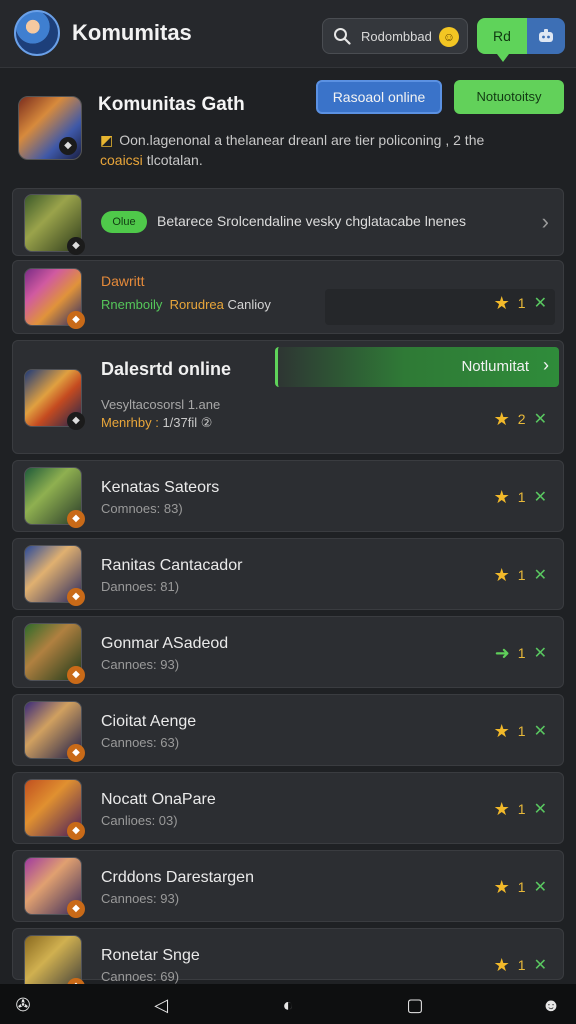 The width and height of the screenshot is (576, 1024). What do you see at coordinates (157, 422) in the screenshot?
I see `expanded-meta: Menrhby : 1/37fil ②` at bounding box center [157, 422].